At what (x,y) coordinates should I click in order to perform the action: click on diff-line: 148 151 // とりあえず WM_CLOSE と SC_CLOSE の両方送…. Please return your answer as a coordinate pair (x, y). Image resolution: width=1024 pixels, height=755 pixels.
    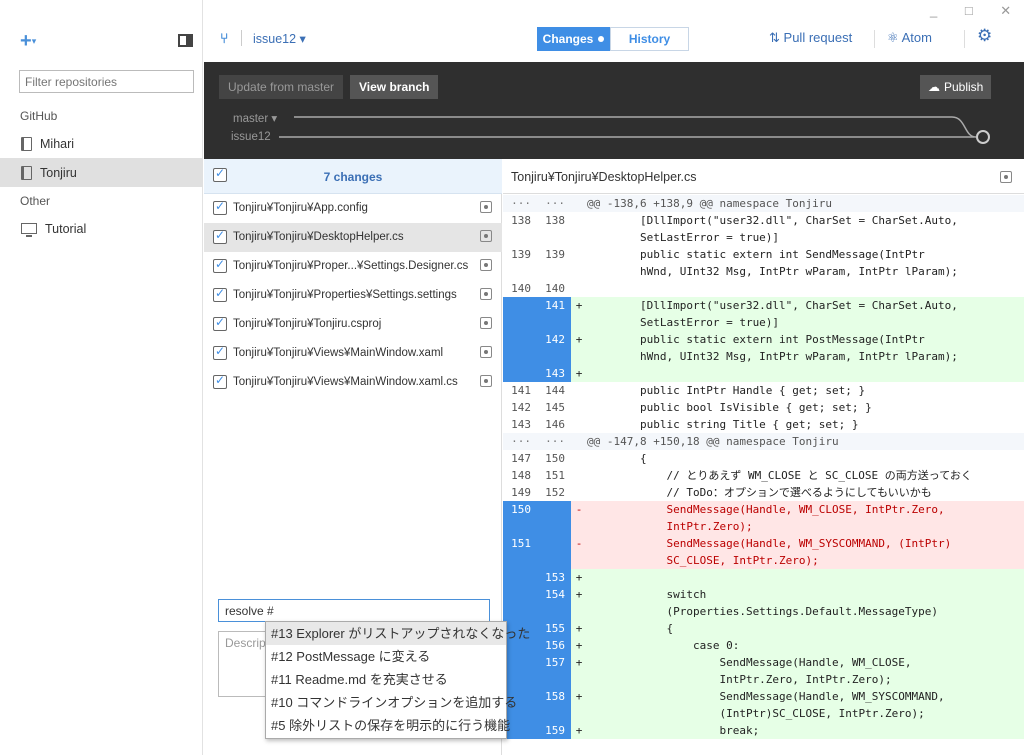
    Looking at the image, I should click on (763, 475).